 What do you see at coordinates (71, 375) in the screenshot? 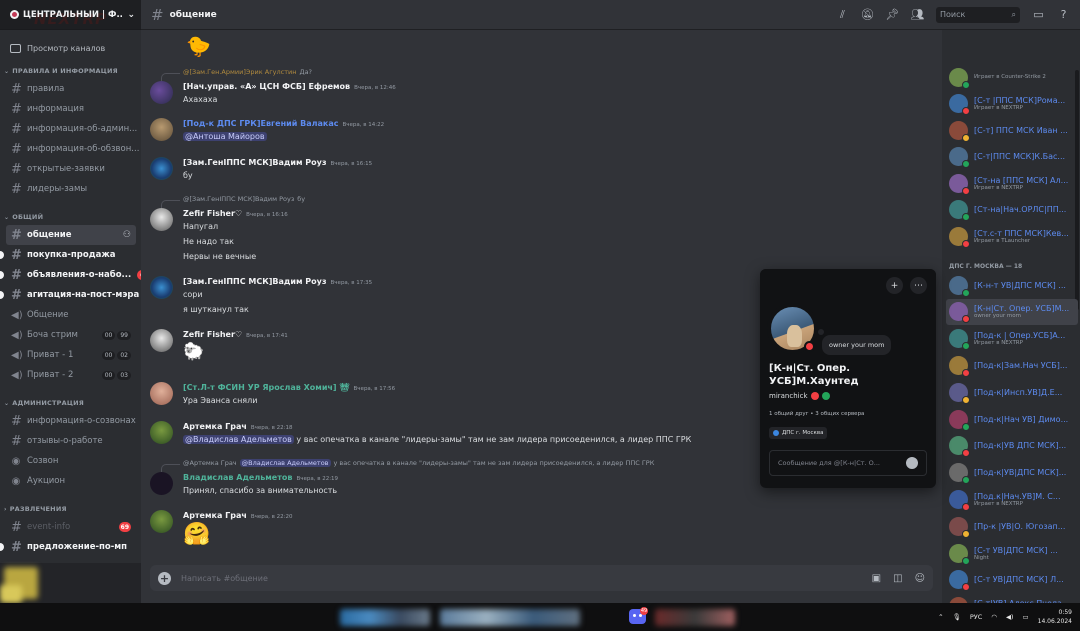
I see `voice-channel-private-2: ◀) Приват - 2 00 03` at bounding box center [71, 375].